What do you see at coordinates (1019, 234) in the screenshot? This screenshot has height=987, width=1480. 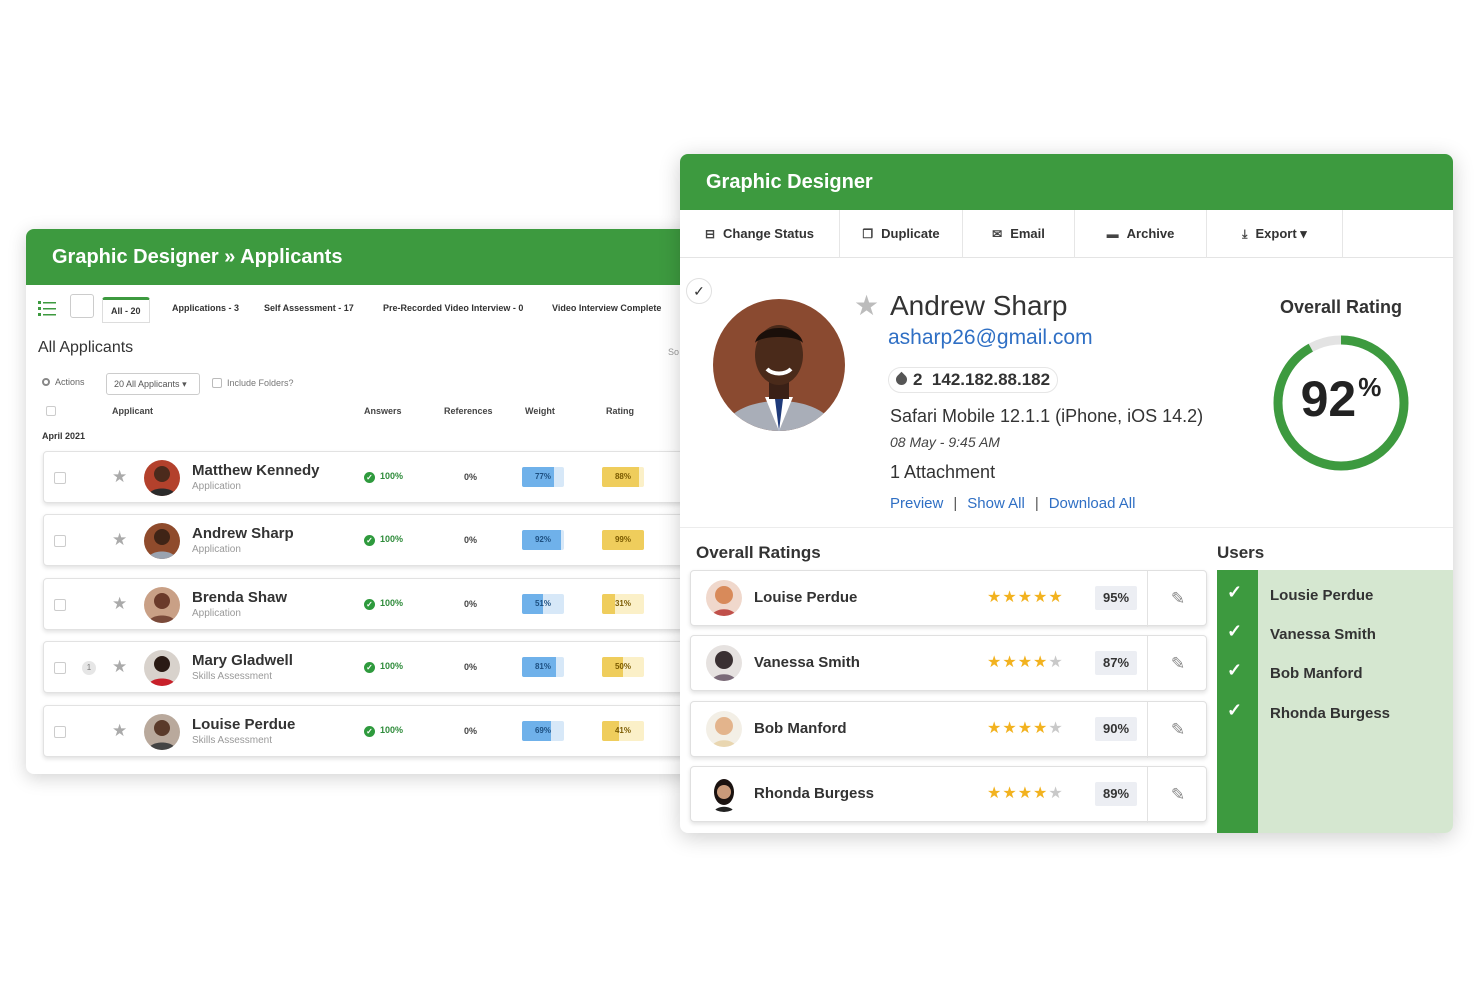 I see `email-button: ✉ Email` at bounding box center [1019, 234].